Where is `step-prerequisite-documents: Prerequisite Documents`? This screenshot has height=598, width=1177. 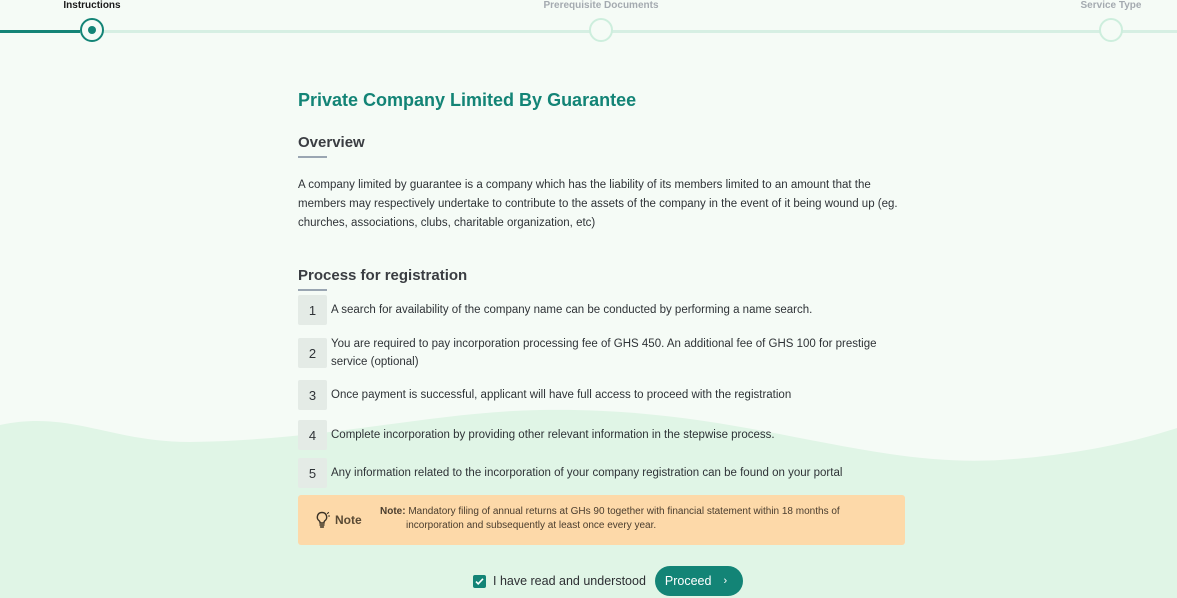 step-prerequisite-documents: Prerequisite Documents is located at coordinates (601, 21).